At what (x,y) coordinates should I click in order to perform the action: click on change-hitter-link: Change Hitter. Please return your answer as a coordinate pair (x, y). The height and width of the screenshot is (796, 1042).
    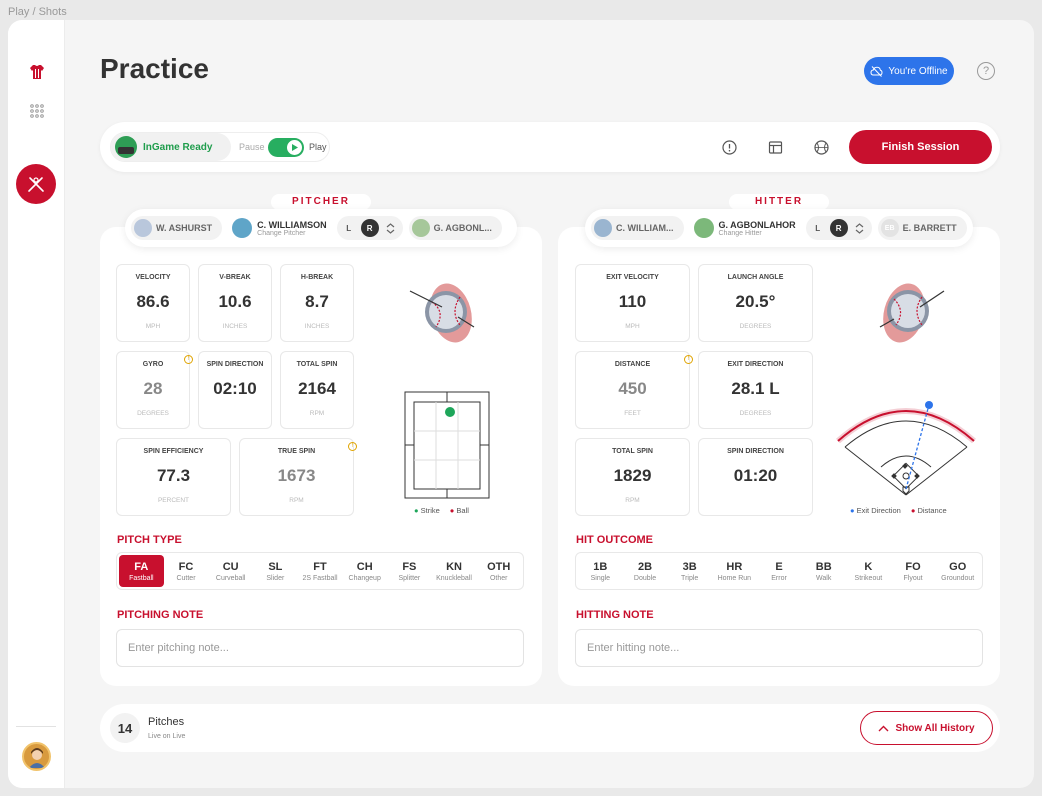
    Looking at the image, I should click on (757, 233).